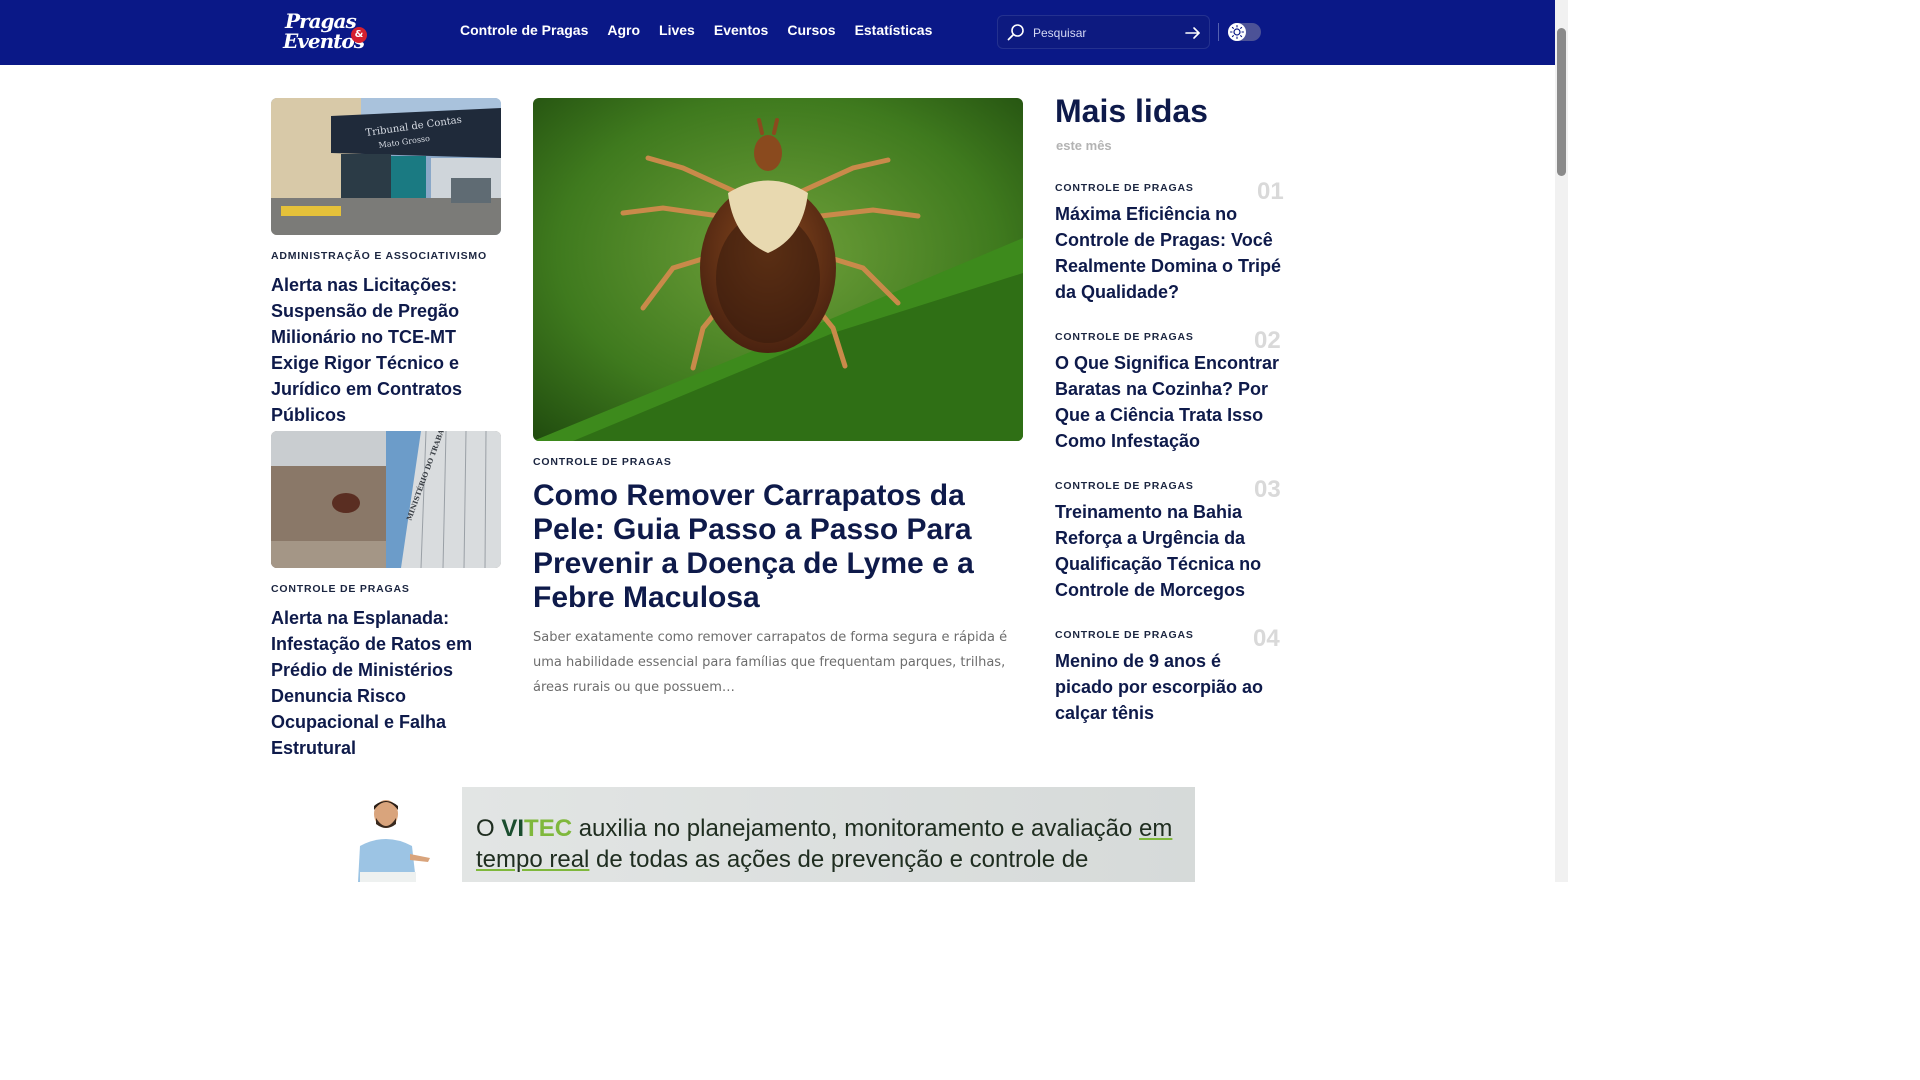 This screenshot has width=1920, height=1080. I want to click on search-box, so click(1103, 32).